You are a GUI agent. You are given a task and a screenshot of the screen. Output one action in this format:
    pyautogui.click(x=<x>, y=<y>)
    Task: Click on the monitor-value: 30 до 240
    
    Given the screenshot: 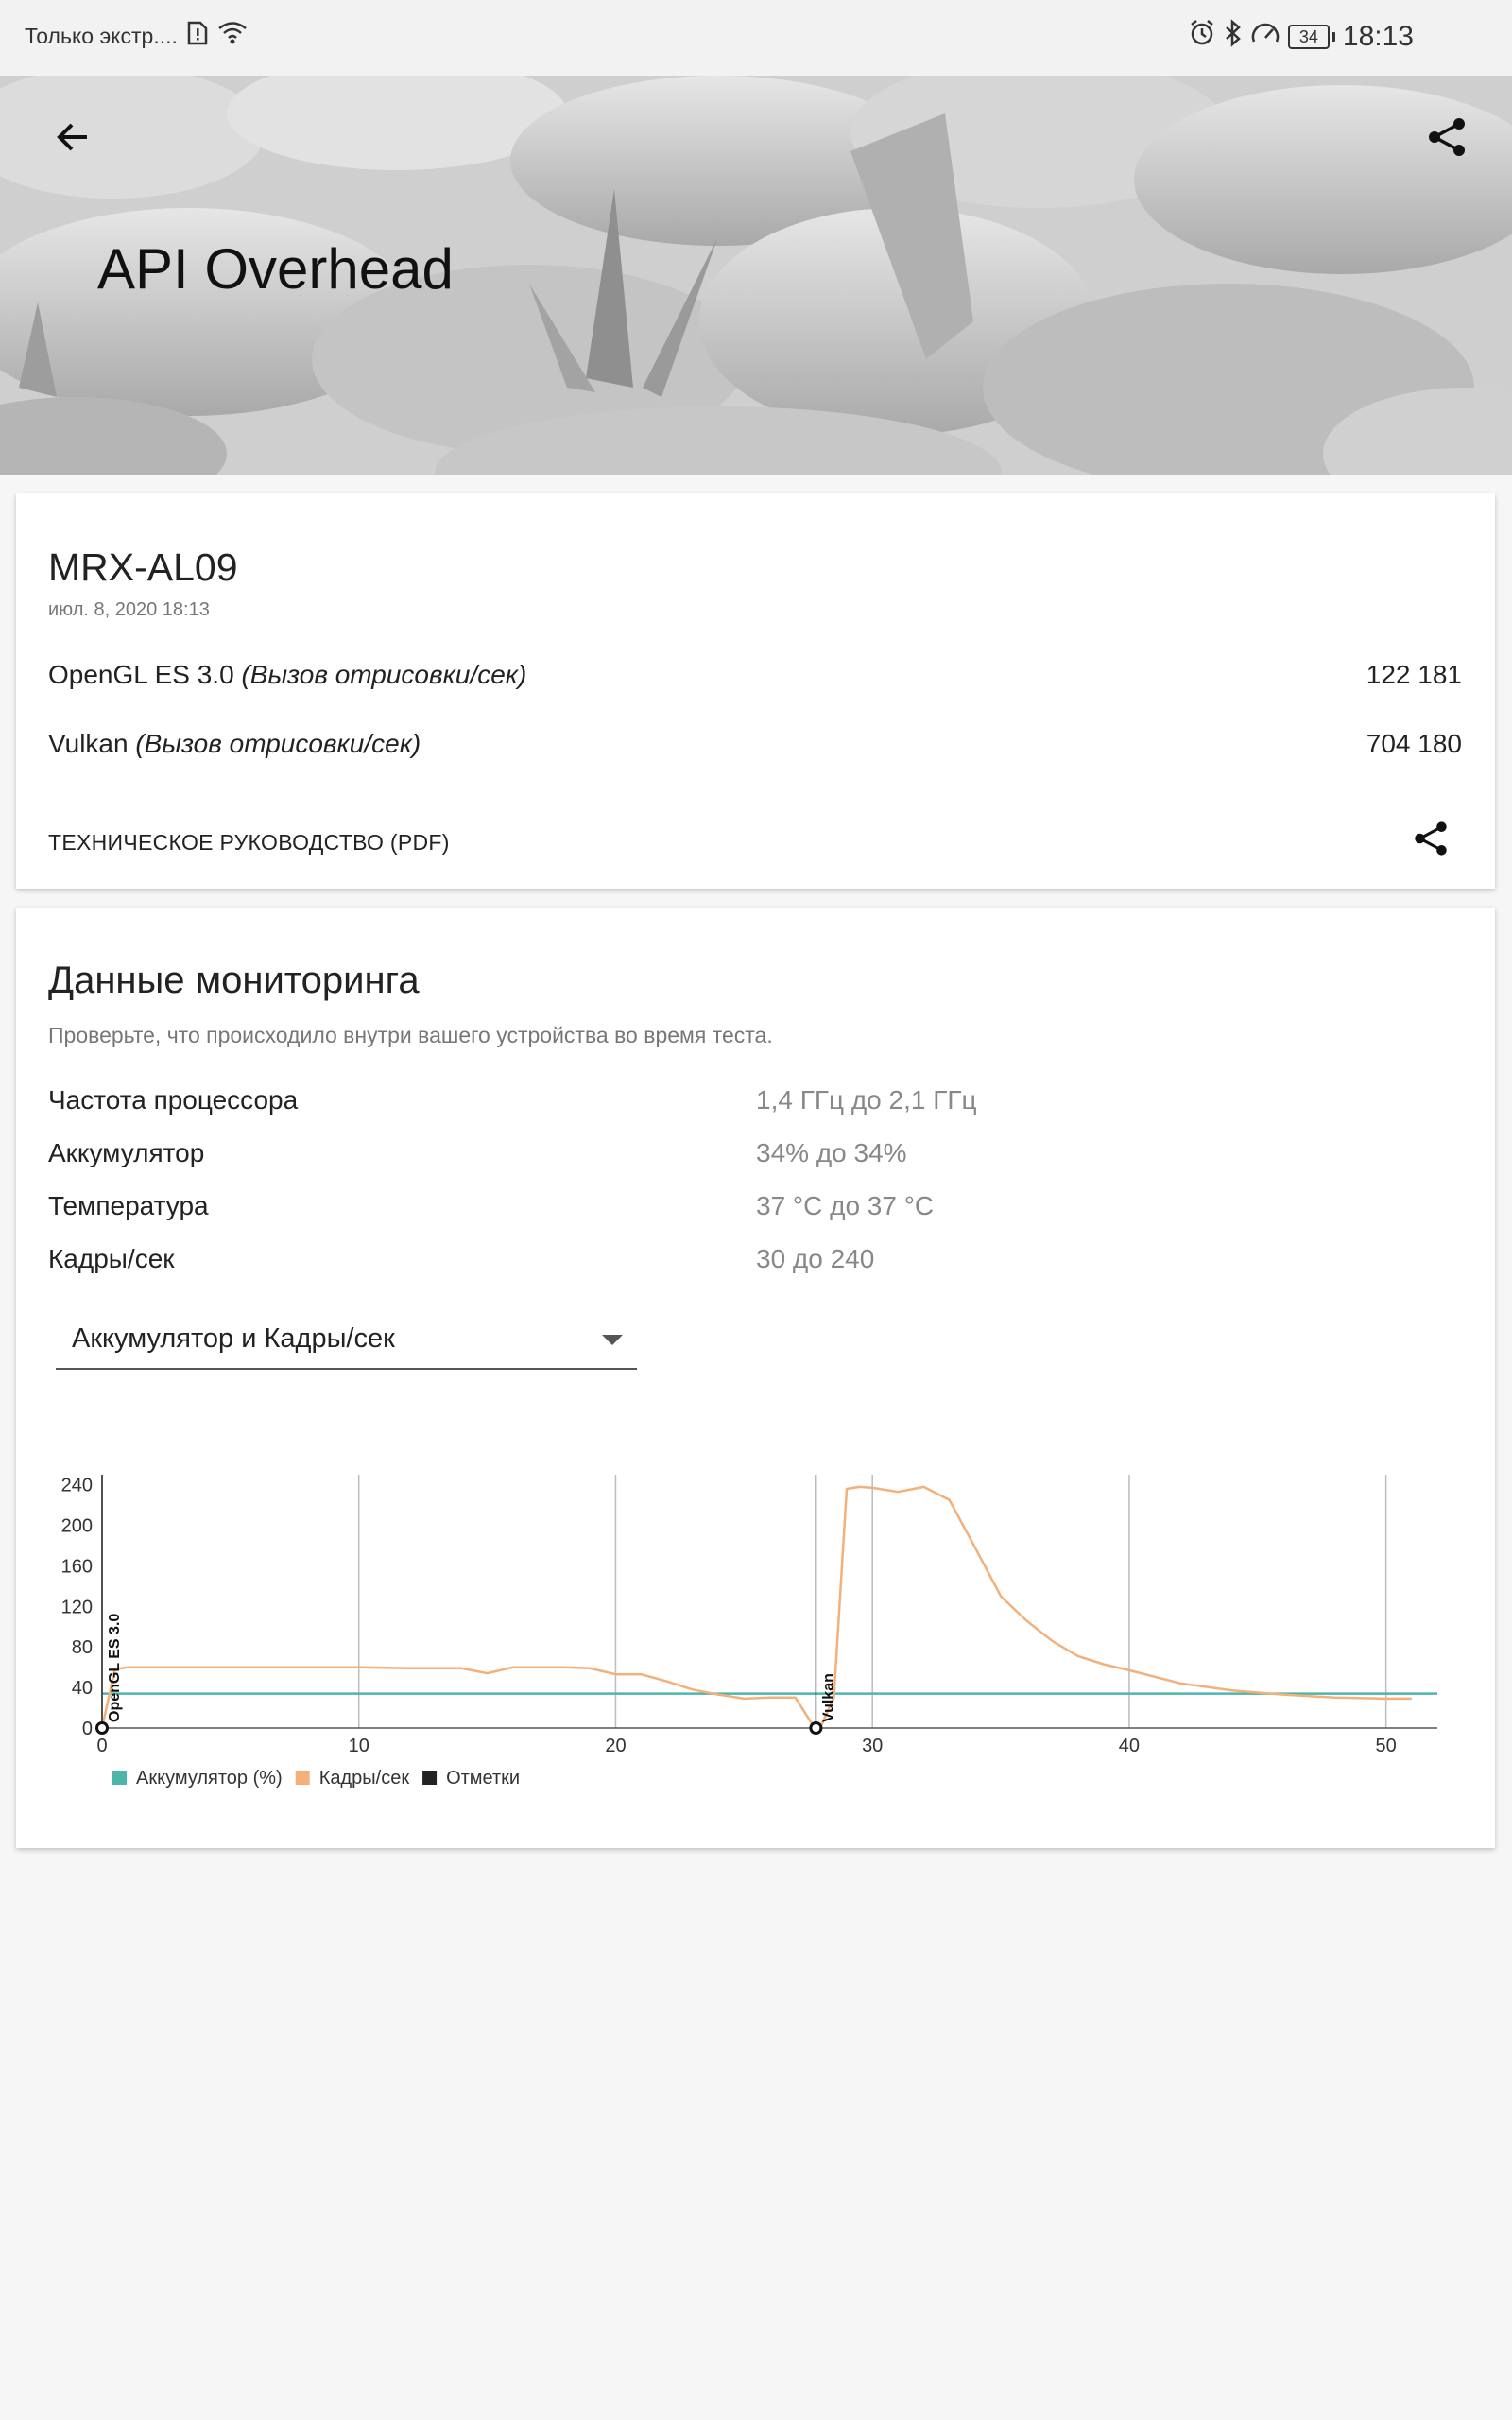 What is the action you would take?
    pyautogui.click(x=815, y=1258)
    